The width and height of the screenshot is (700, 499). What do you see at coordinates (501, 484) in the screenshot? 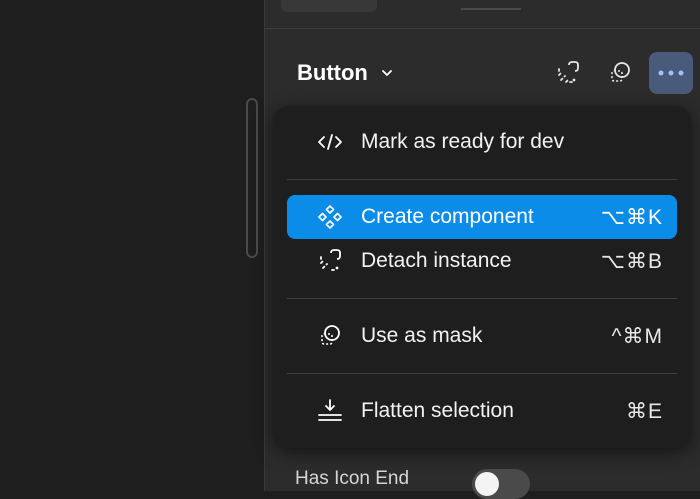
I see `has-icon-end-toggle` at bounding box center [501, 484].